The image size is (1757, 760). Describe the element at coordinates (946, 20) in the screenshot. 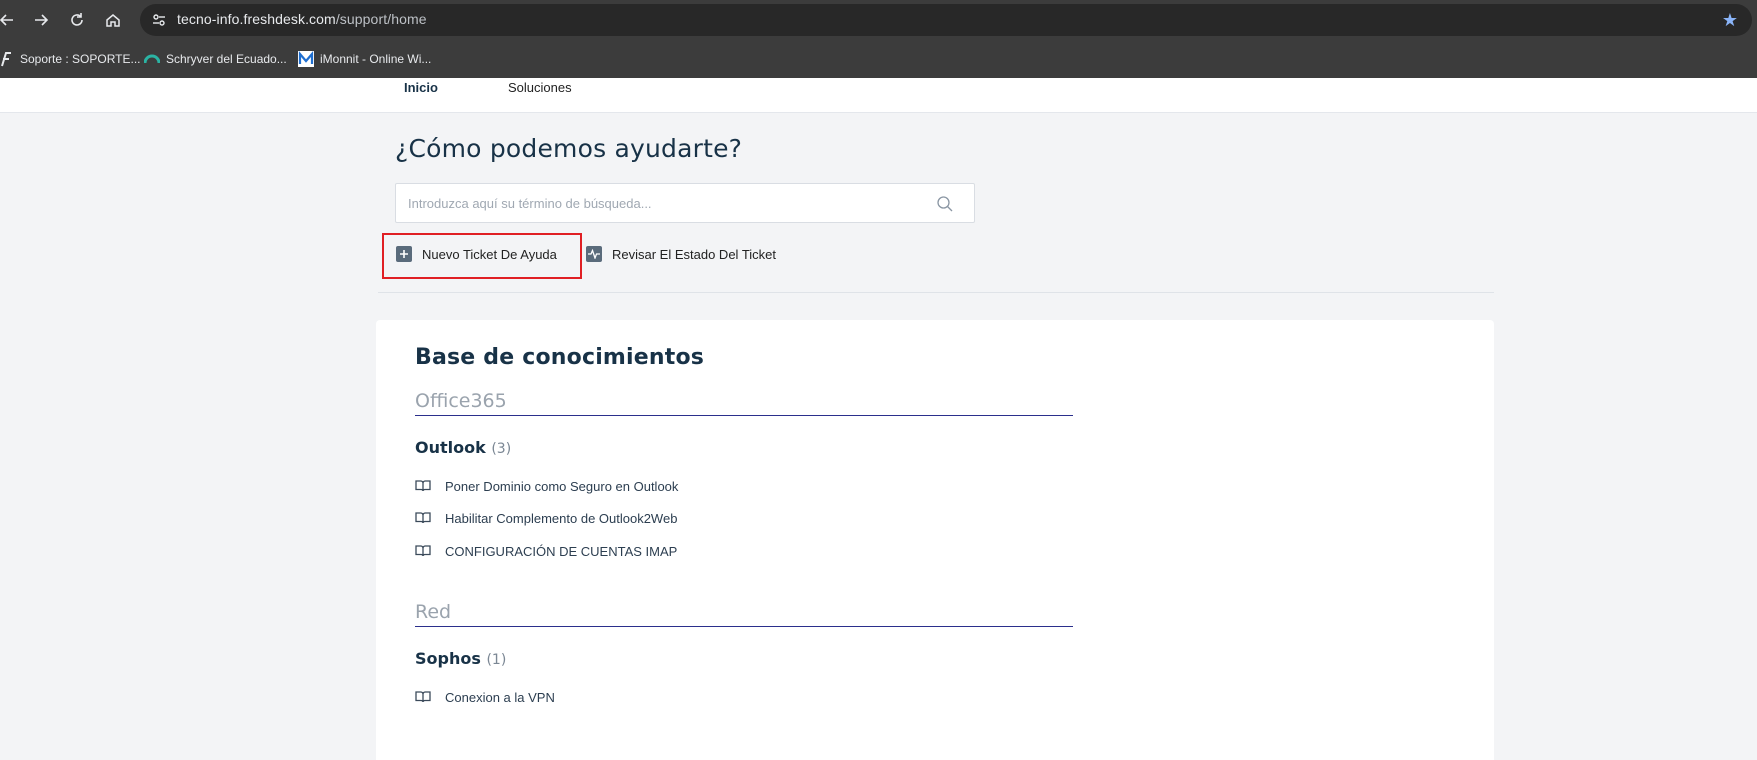

I see `address-bar: tecno-info.freshdesk.com/support/home ★` at that location.